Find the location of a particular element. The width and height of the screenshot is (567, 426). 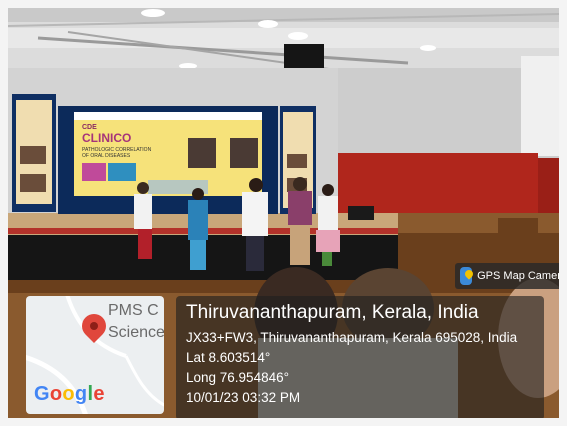

google-logo-letter: g is located at coordinates (81, 394).